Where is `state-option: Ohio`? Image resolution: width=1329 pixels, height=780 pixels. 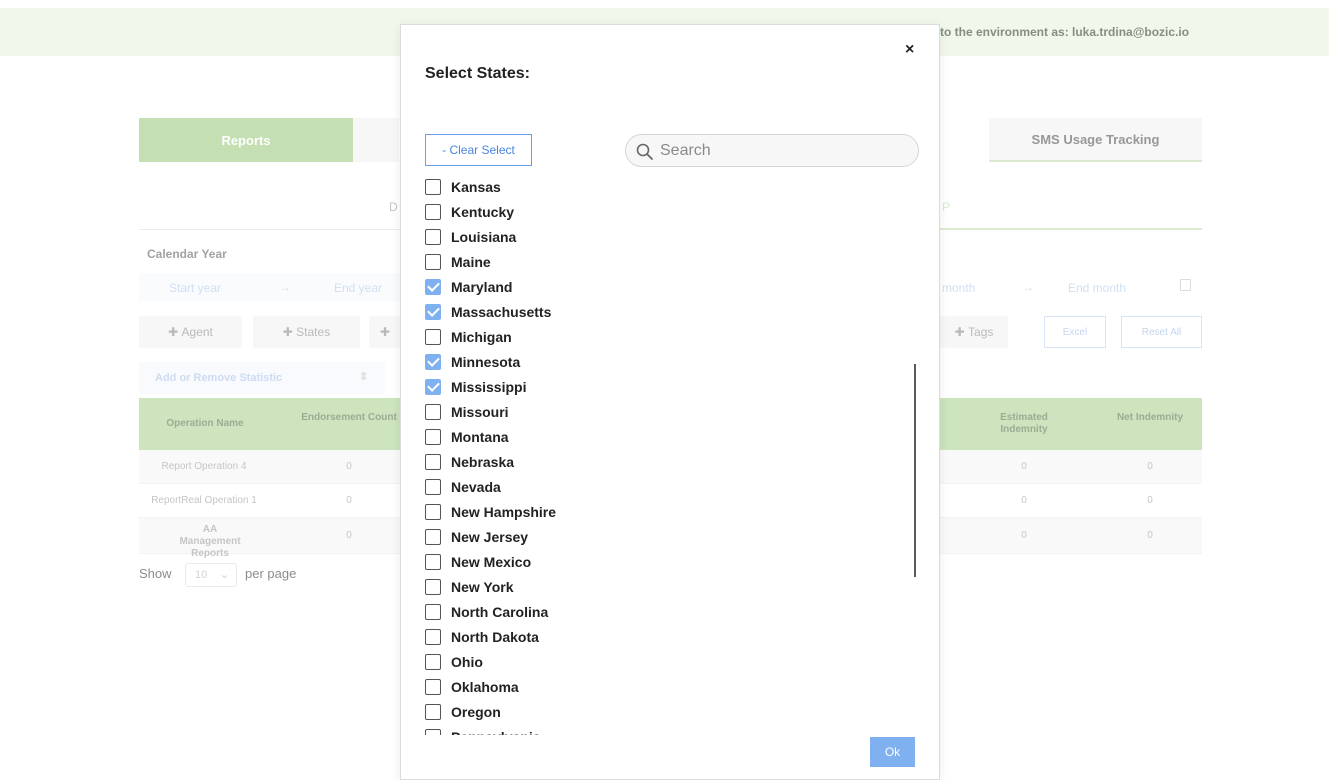 state-option: Ohio is located at coordinates (525, 661).